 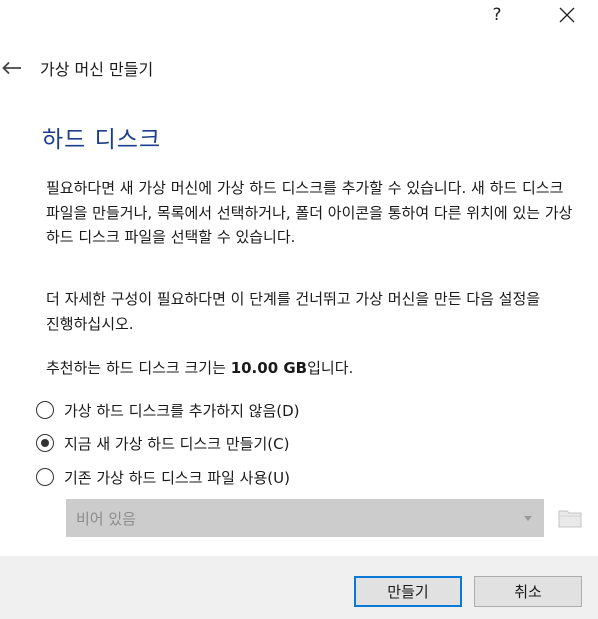 What do you see at coordinates (97, 69) in the screenshot?
I see `wizard-title: 가상 머신 만들기` at bounding box center [97, 69].